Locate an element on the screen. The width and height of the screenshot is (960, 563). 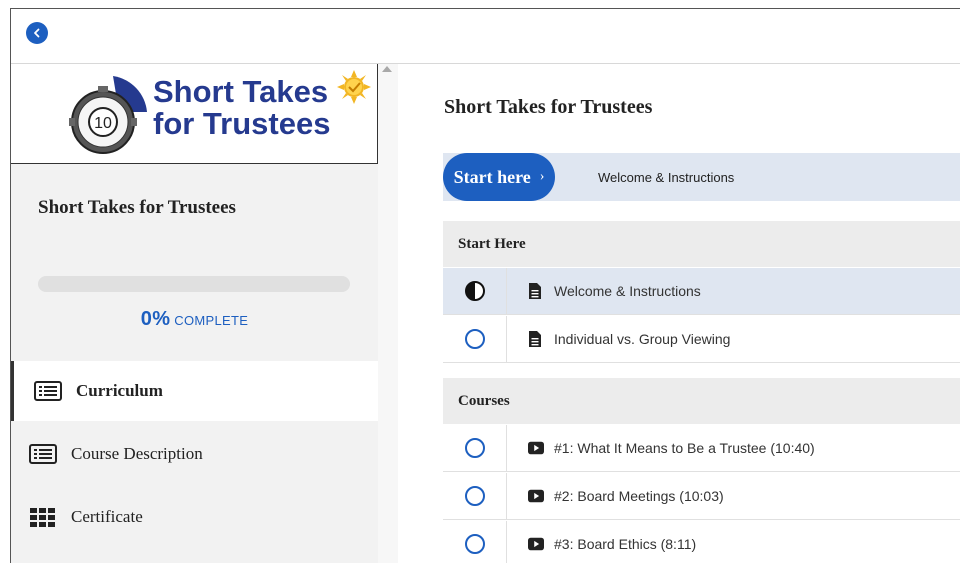
lesson-row: Individual vs. Group Viewing is located at coordinates (701, 339).